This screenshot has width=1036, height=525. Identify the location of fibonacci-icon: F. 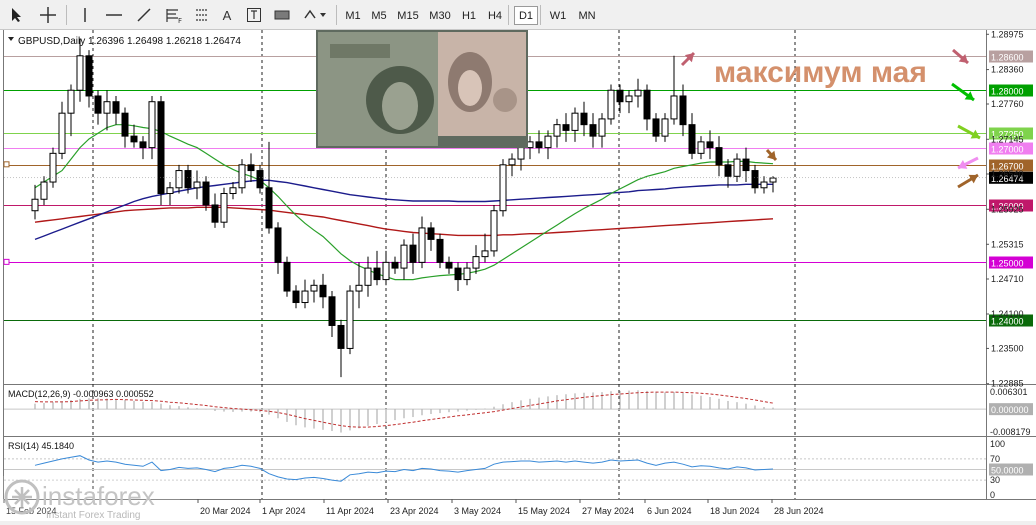
(172, 15).